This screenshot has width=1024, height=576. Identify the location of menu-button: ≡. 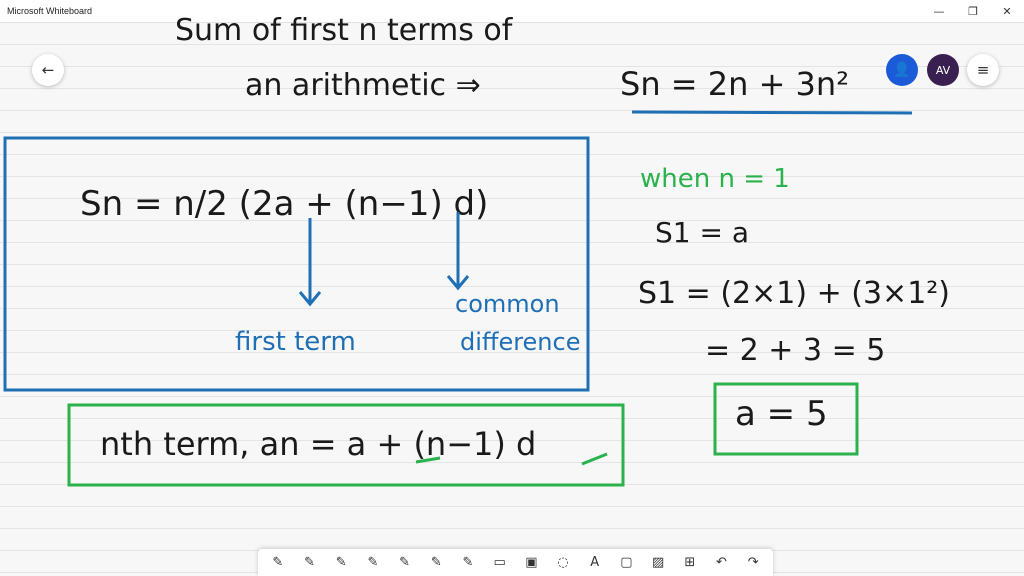
(983, 70).